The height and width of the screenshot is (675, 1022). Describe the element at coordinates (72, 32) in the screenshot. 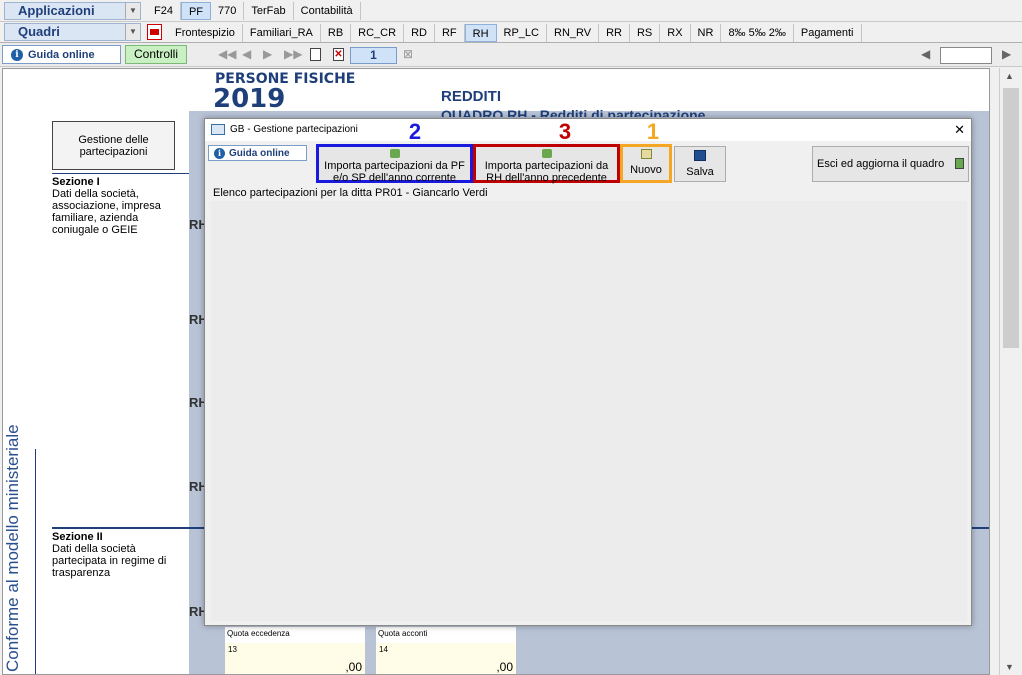

I see `quadri-select: Quadri ▼` at that location.